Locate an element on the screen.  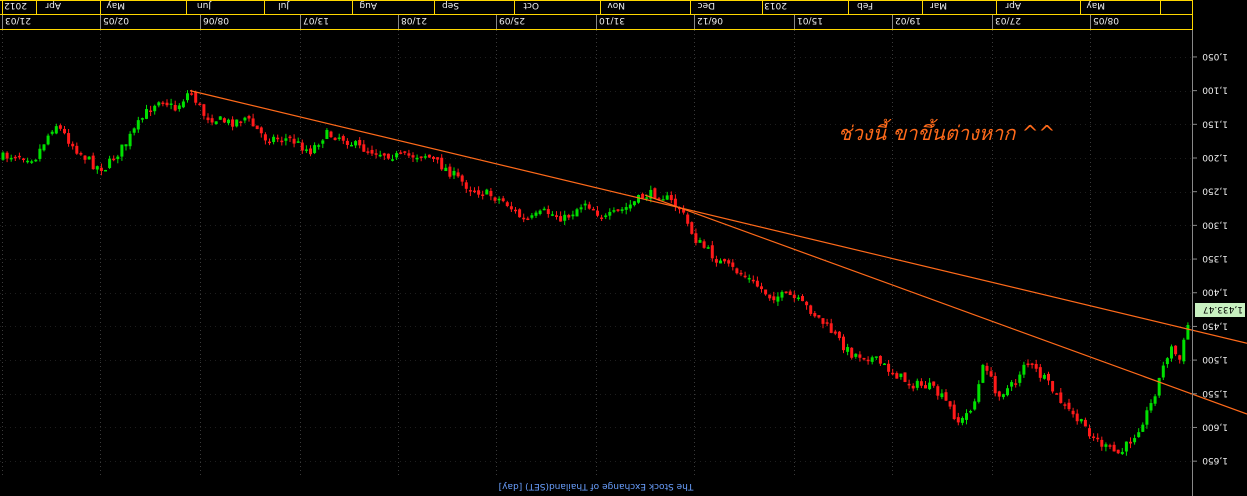
month-label: May is located at coordinates (115, 5).